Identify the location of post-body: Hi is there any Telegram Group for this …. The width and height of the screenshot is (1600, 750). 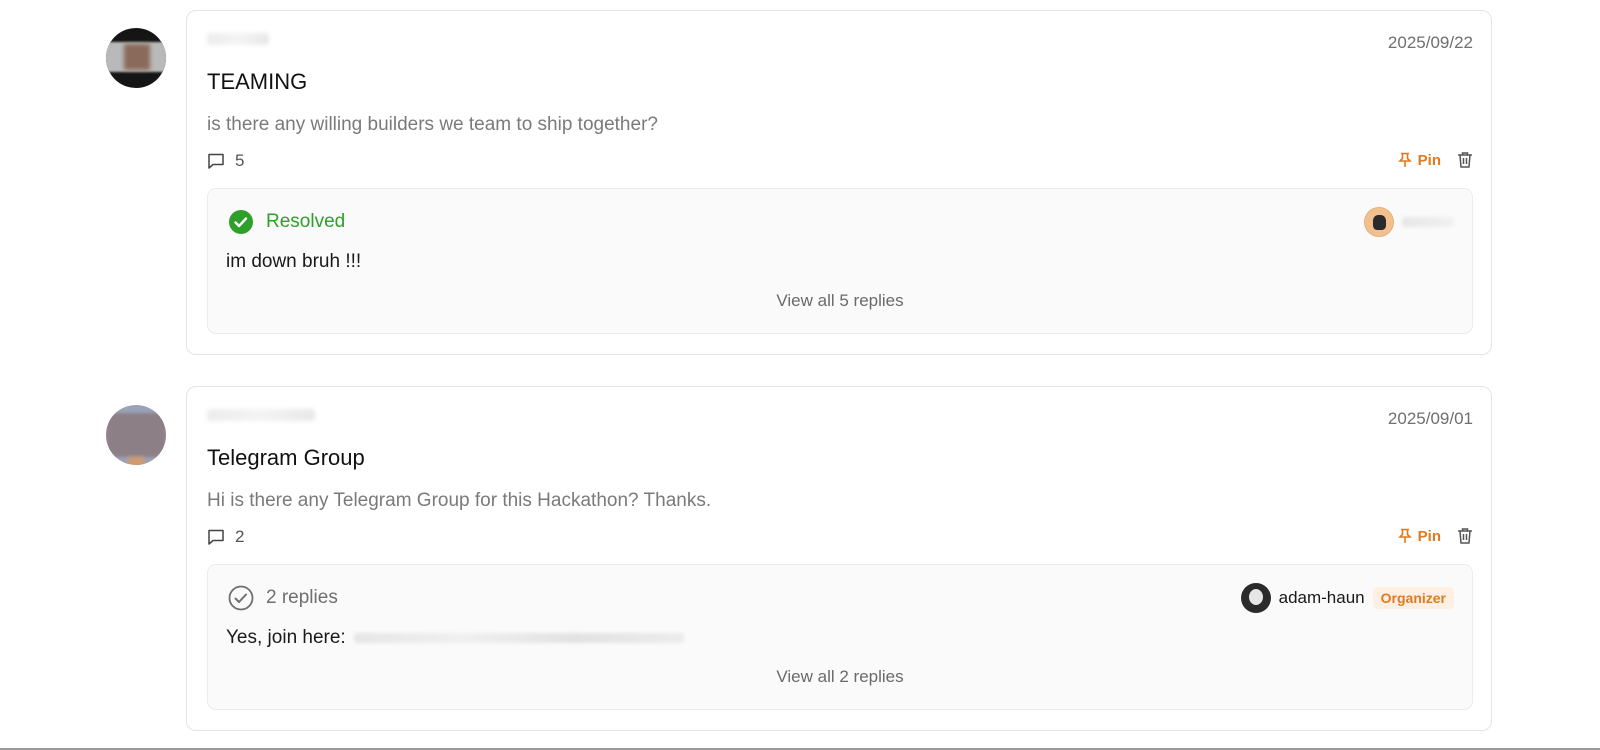
(459, 500).